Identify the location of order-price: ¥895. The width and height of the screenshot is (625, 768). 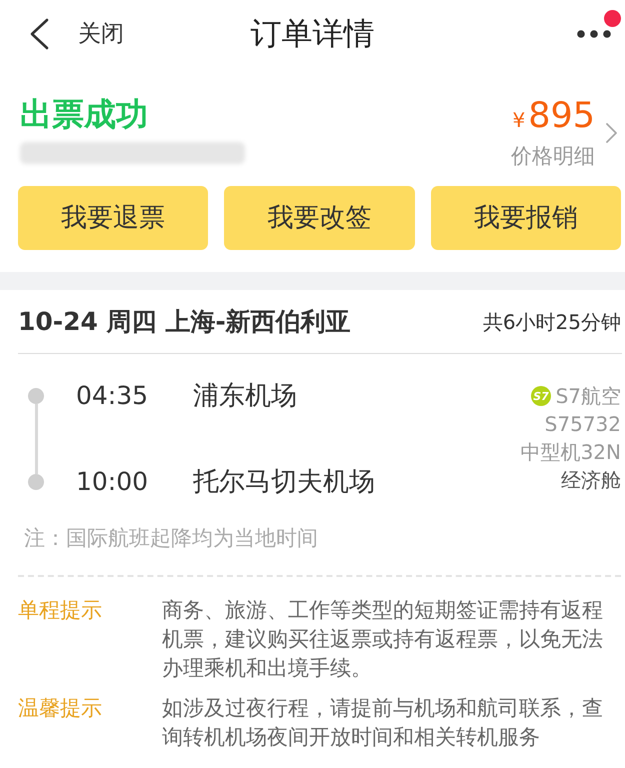
(553, 117).